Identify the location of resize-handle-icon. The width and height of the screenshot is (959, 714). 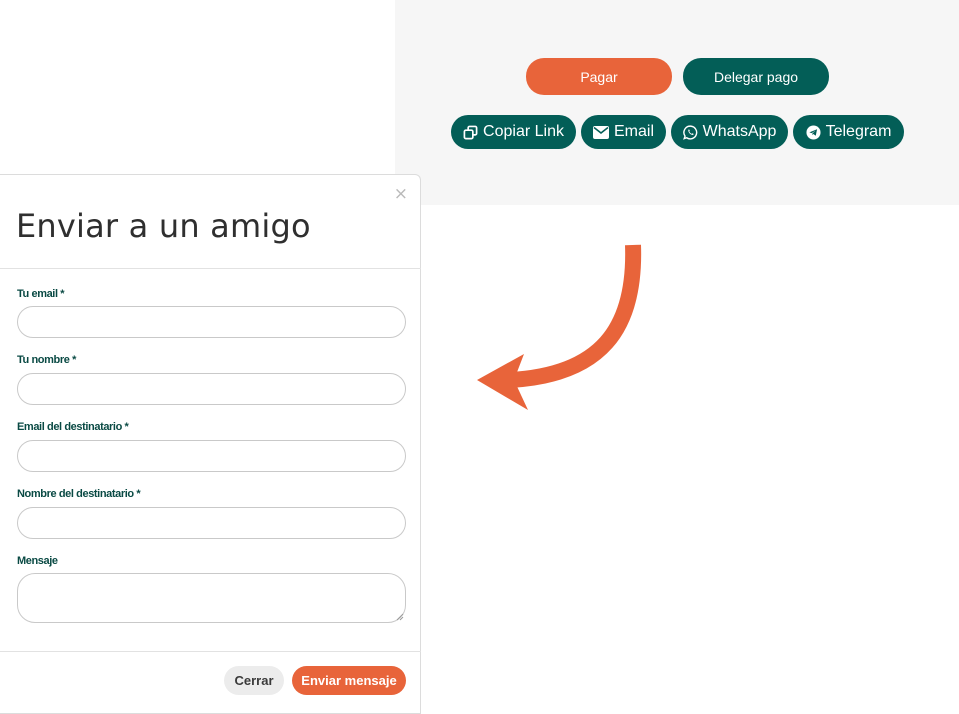
(399, 616).